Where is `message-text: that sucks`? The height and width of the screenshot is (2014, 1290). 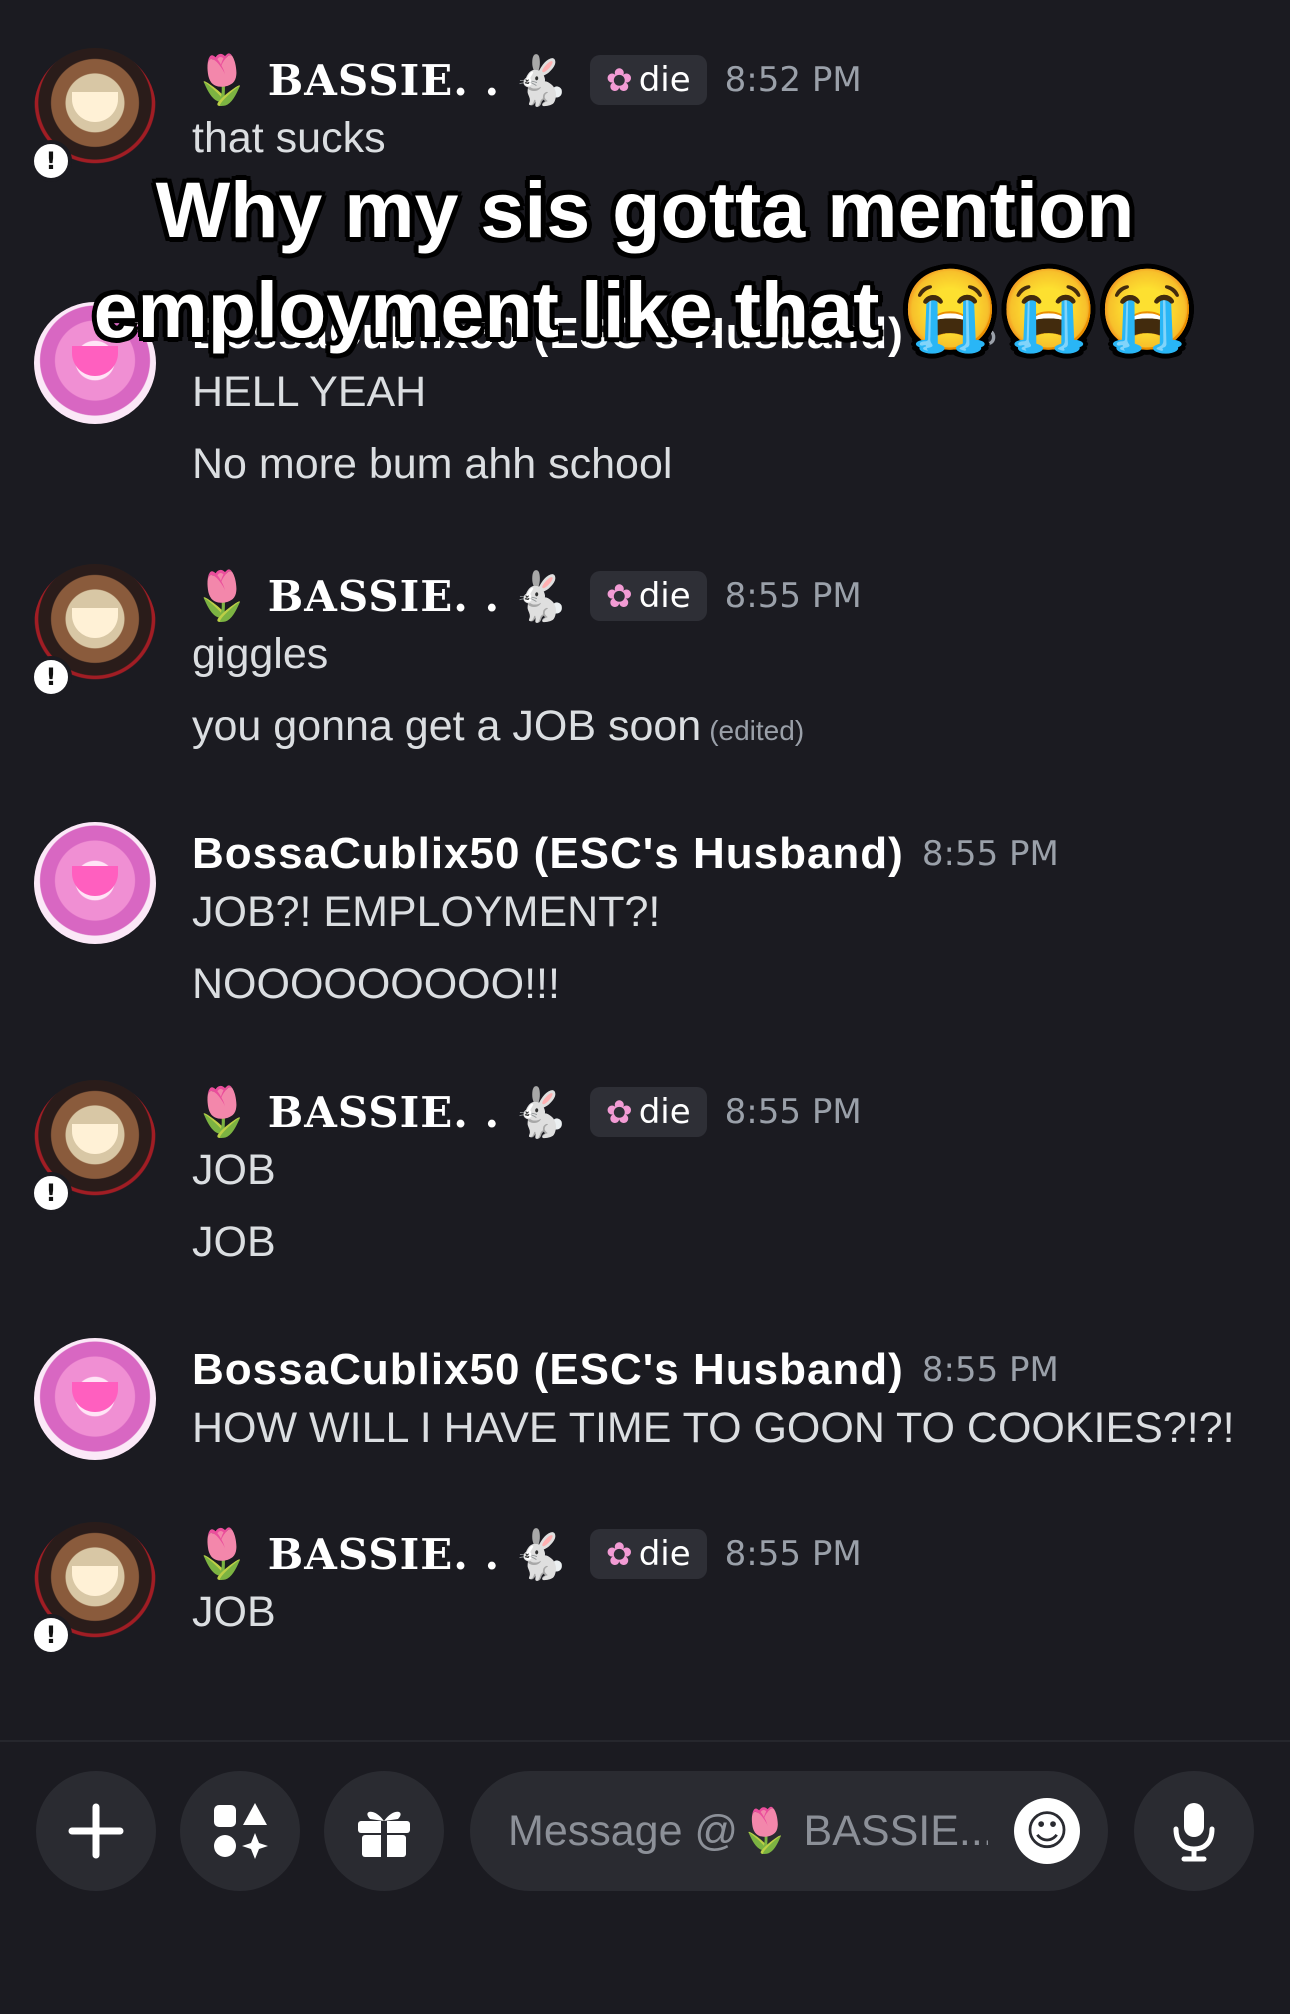 message-text: that sucks is located at coordinates (289, 138).